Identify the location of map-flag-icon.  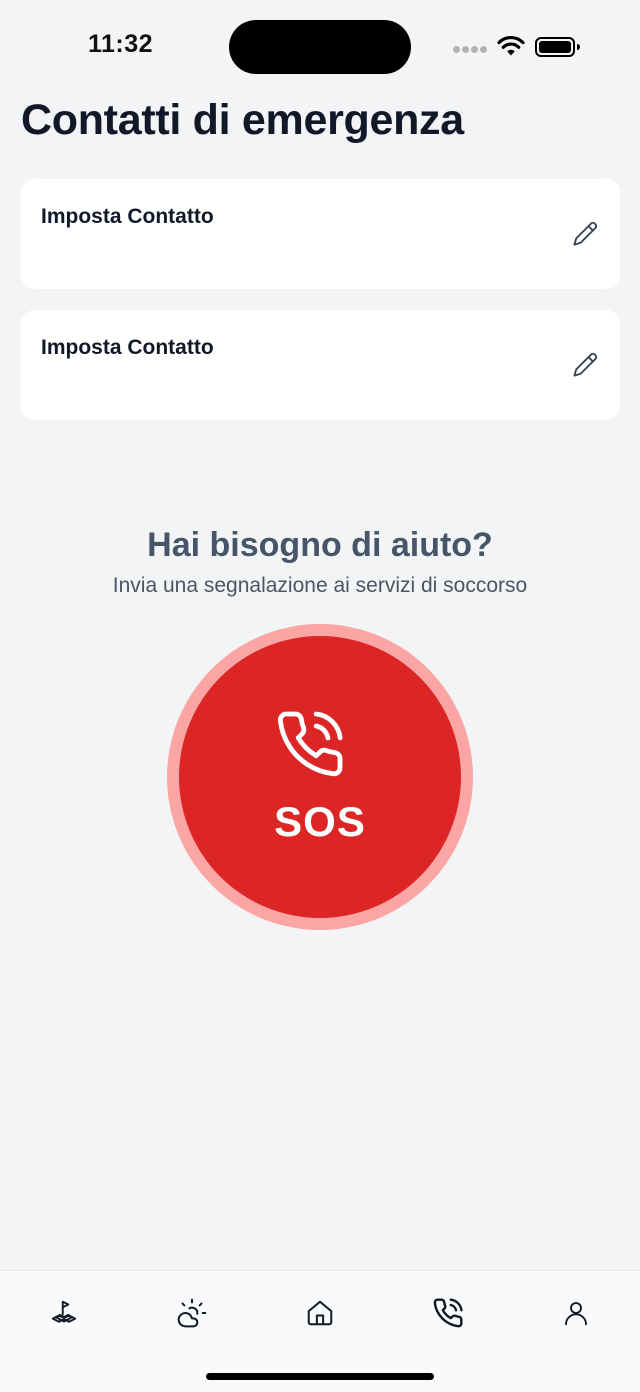
(64, 1311).